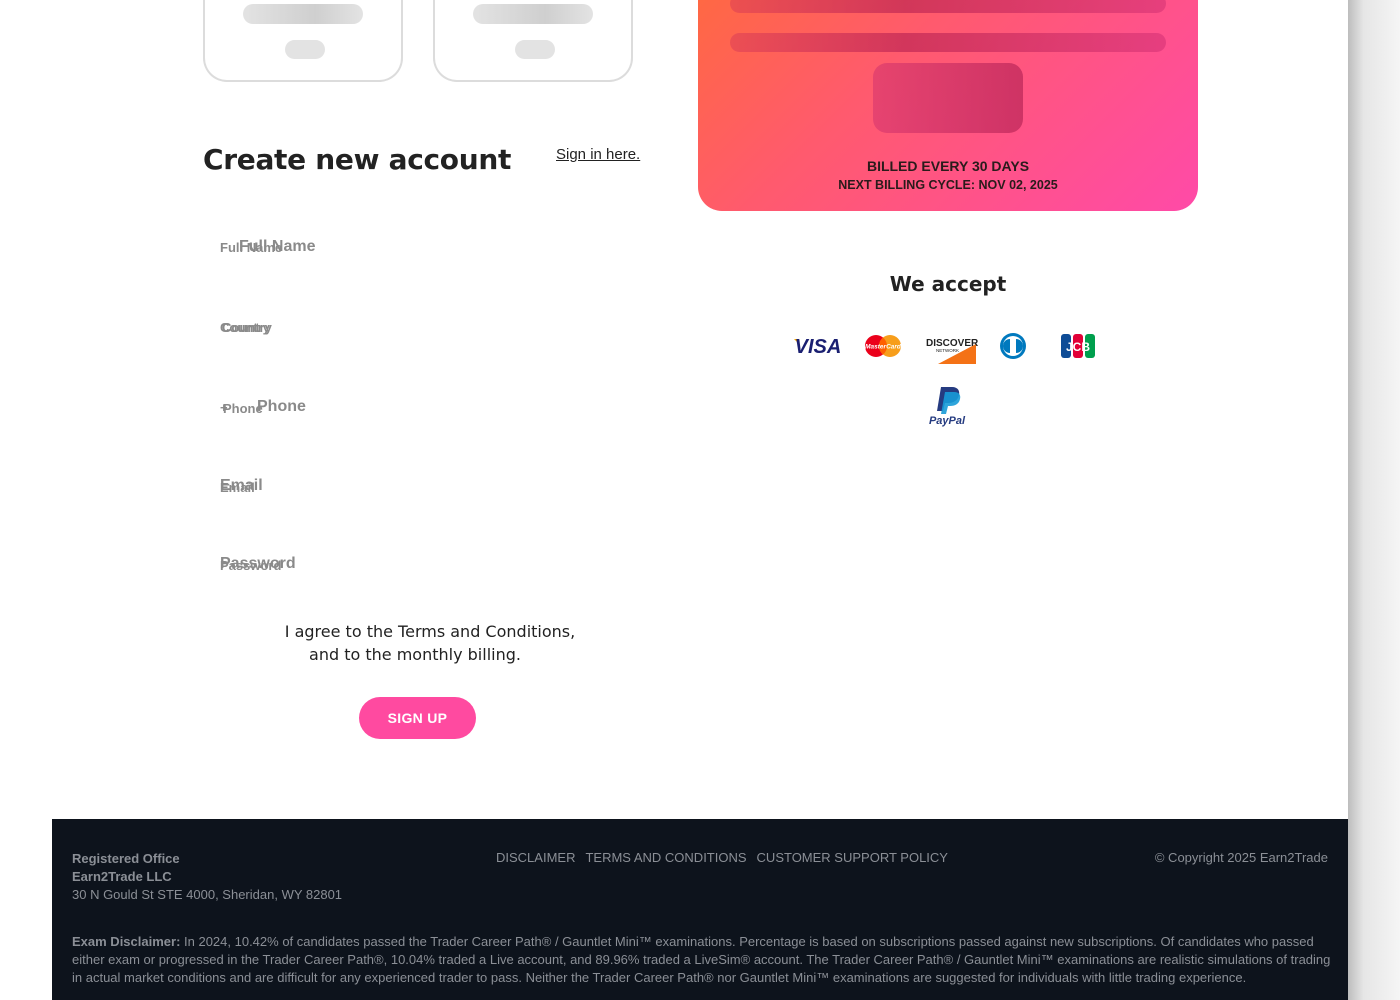 Image resolution: width=1400 pixels, height=1000 pixels. Describe the element at coordinates (1374, 500) in the screenshot. I see `page-edge-shadow` at that location.